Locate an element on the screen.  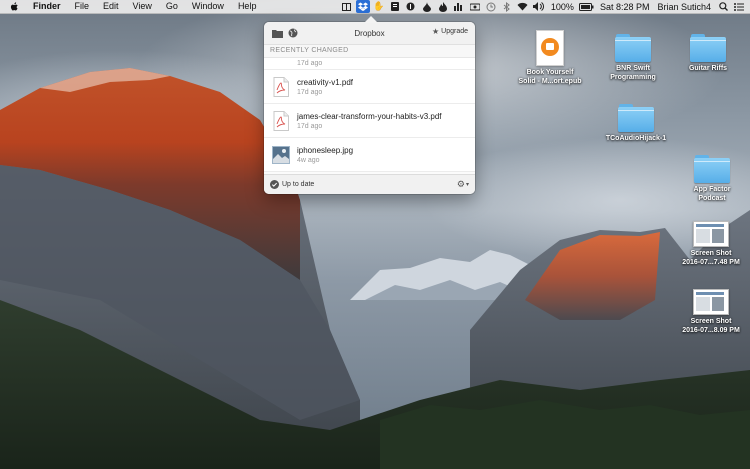
flame-icon is located at coordinates (443, 6).